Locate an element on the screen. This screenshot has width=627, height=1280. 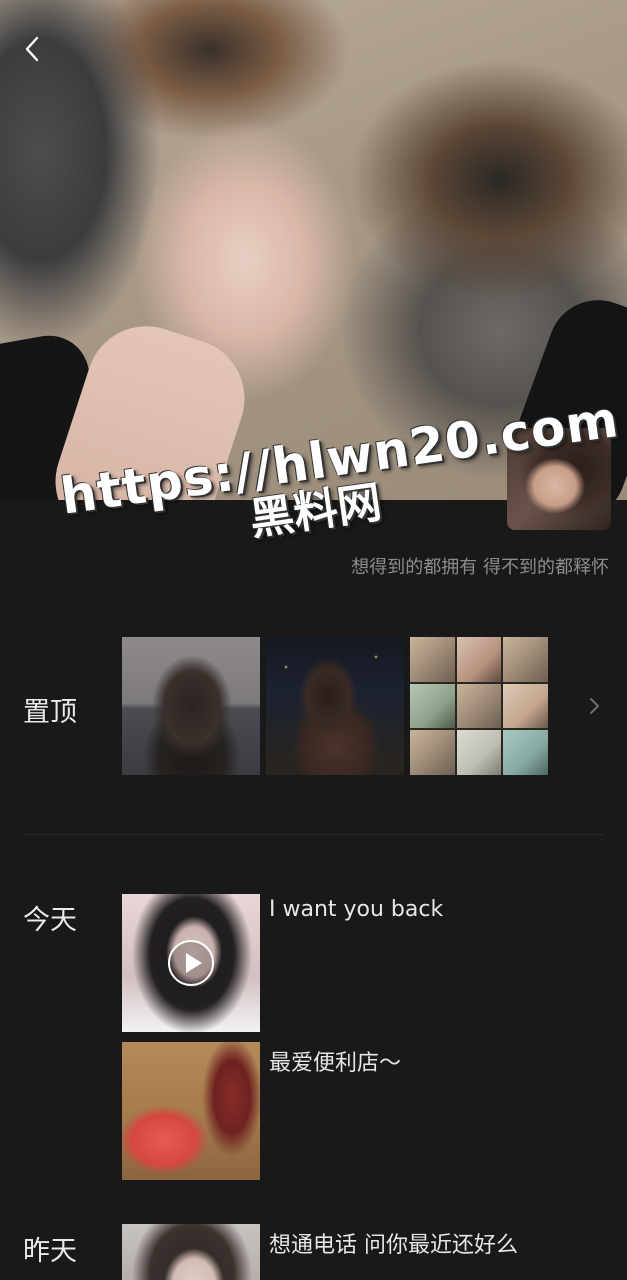
post-caption: I want you back is located at coordinates (356, 909).